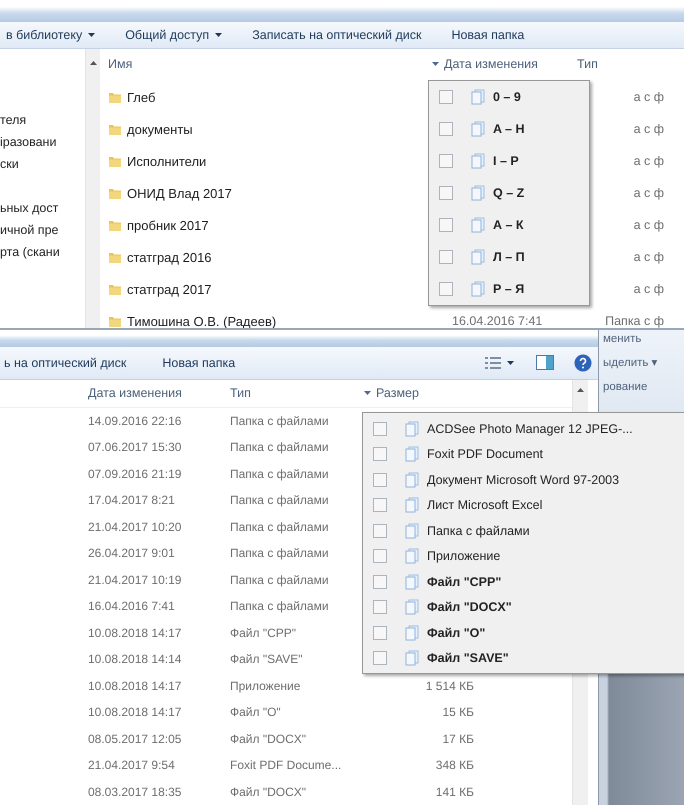 The image size is (684, 805). I want to click on view-options-icon, so click(493, 362).